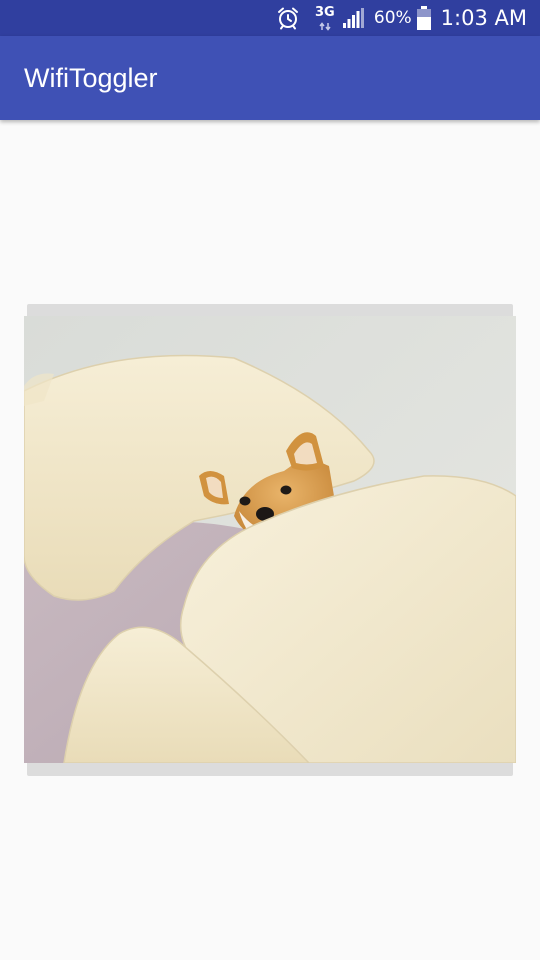 The width and height of the screenshot is (540, 960). What do you see at coordinates (325, 12) in the screenshot?
I see `network-type-label: 3G` at bounding box center [325, 12].